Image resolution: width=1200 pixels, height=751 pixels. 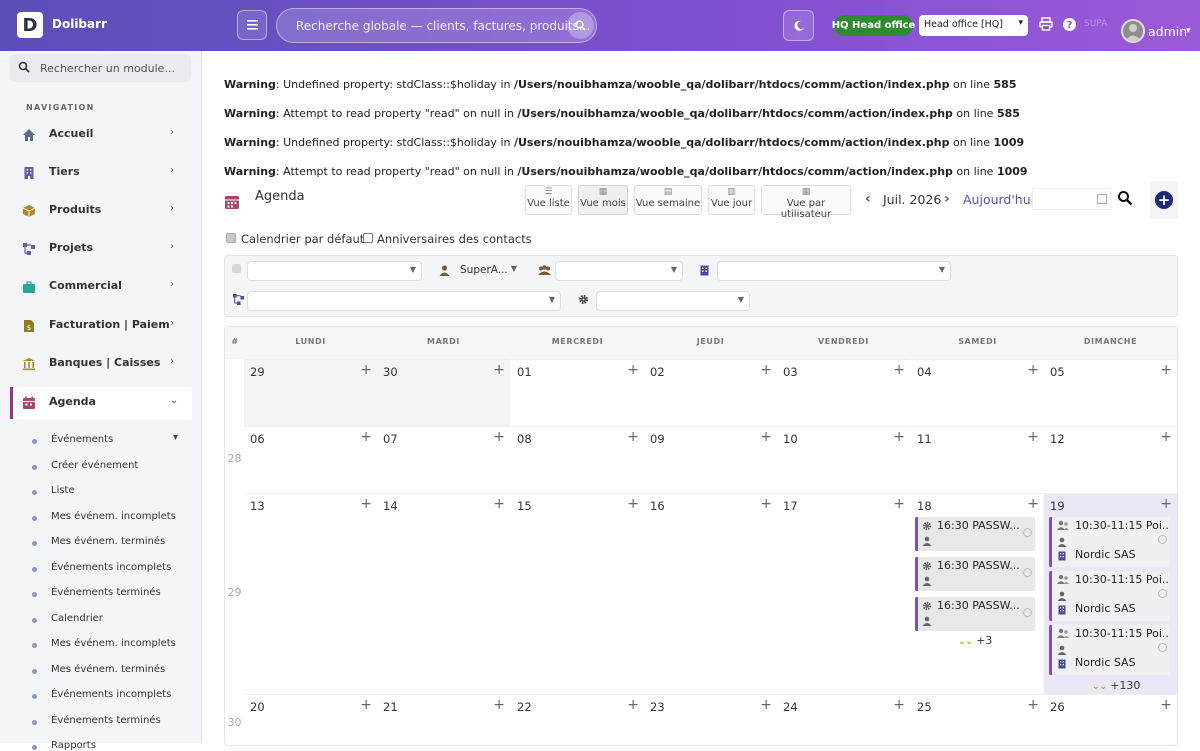 What do you see at coordinates (1046, 24) in the screenshot?
I see `print-icon` at bounding box center [1046, 24].